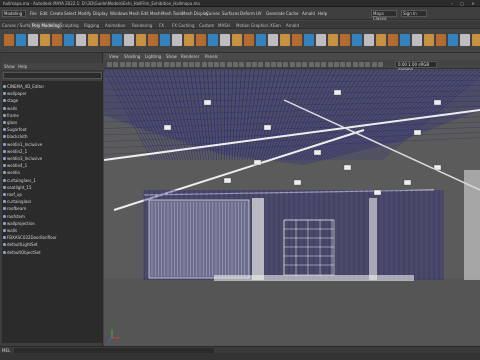  What do you see at coordinates (9, 66) in the screenshot?
I see `outliner-menu-show: Show` at bounding box center [9, 66].